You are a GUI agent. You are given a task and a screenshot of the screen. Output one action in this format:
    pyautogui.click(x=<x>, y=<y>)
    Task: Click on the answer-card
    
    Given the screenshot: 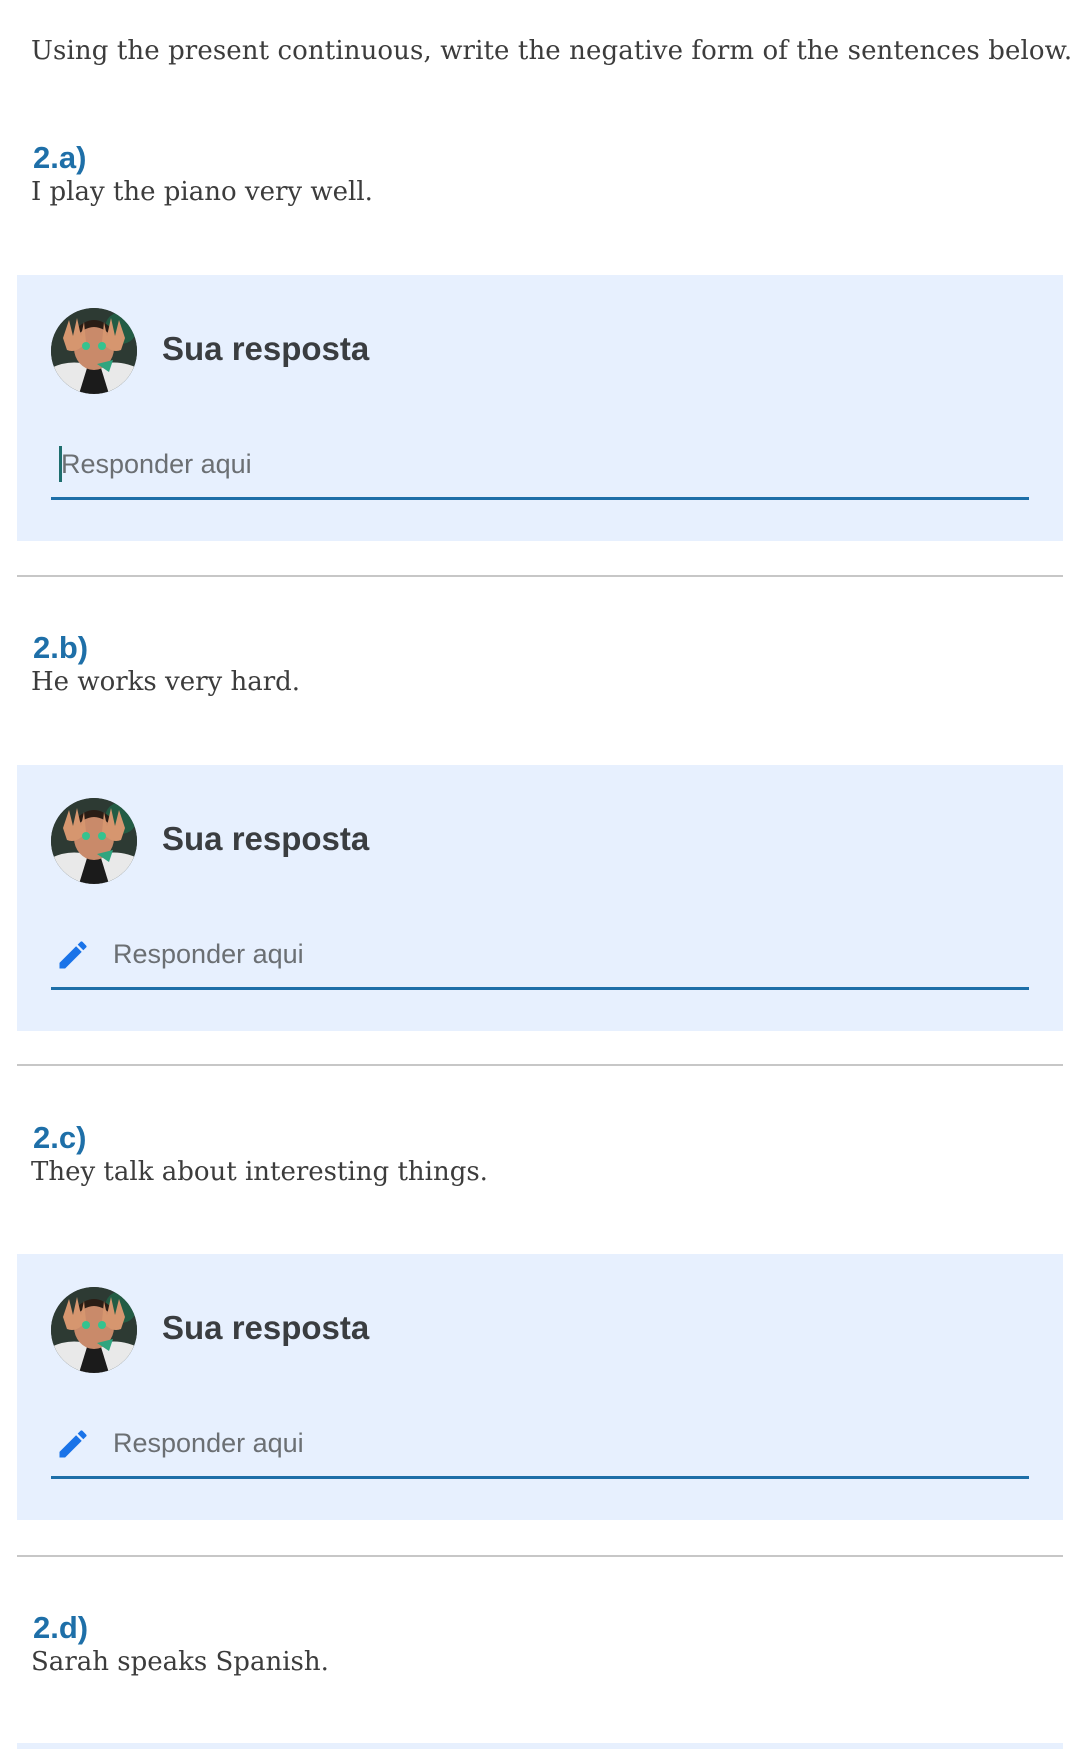 What is the action you would take?
    pyautogui.click(x=540, y=1746)
    